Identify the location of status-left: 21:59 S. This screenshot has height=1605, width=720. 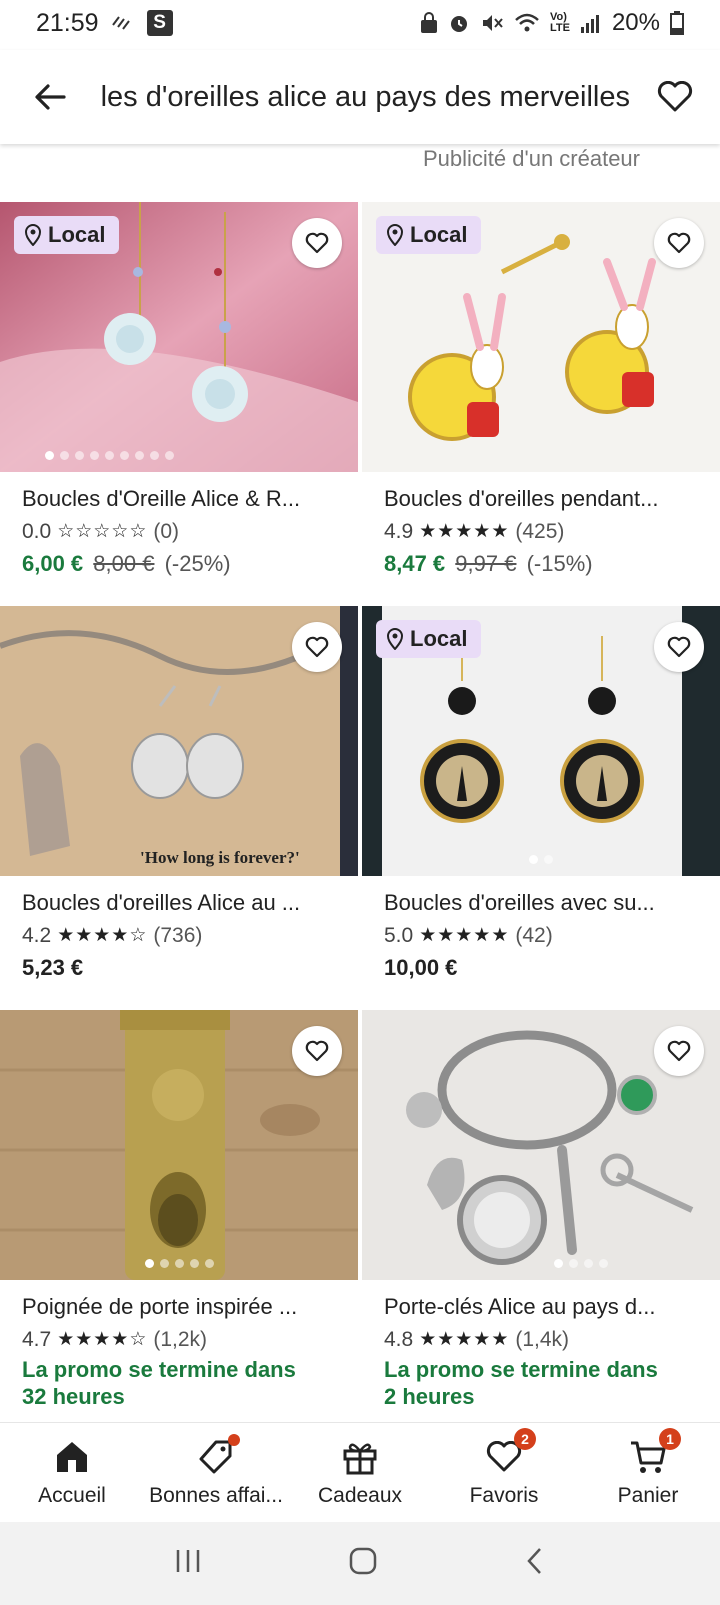
(104, 23).